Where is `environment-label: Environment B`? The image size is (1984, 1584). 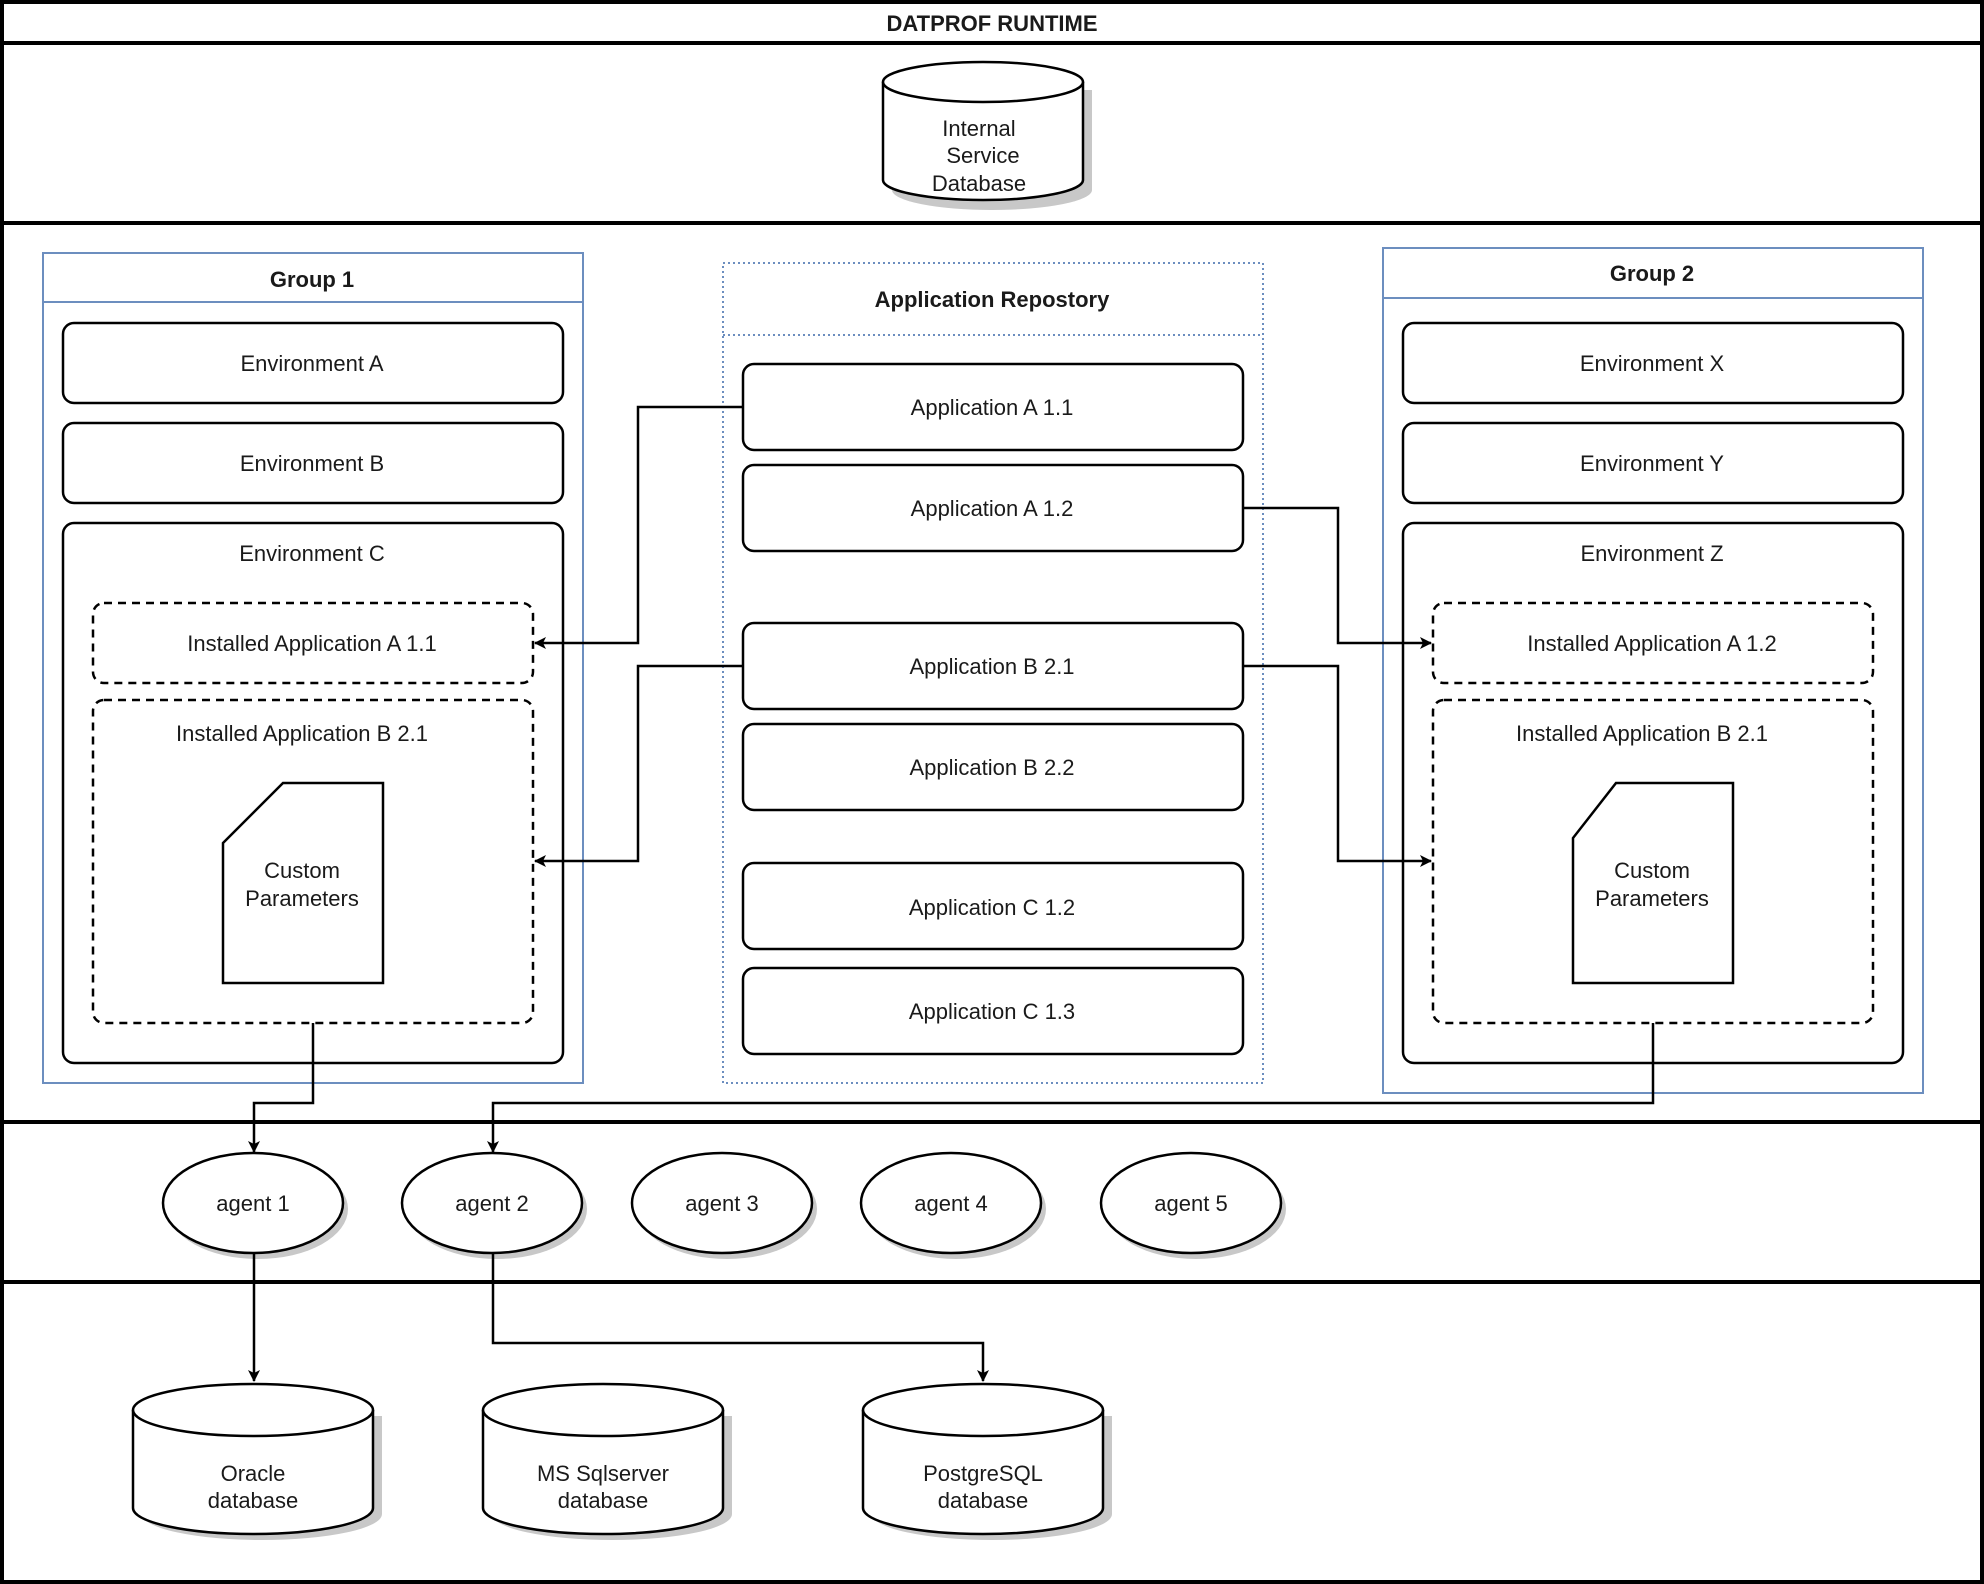
environment-label: Environment B is located at coordinates (312, 463).